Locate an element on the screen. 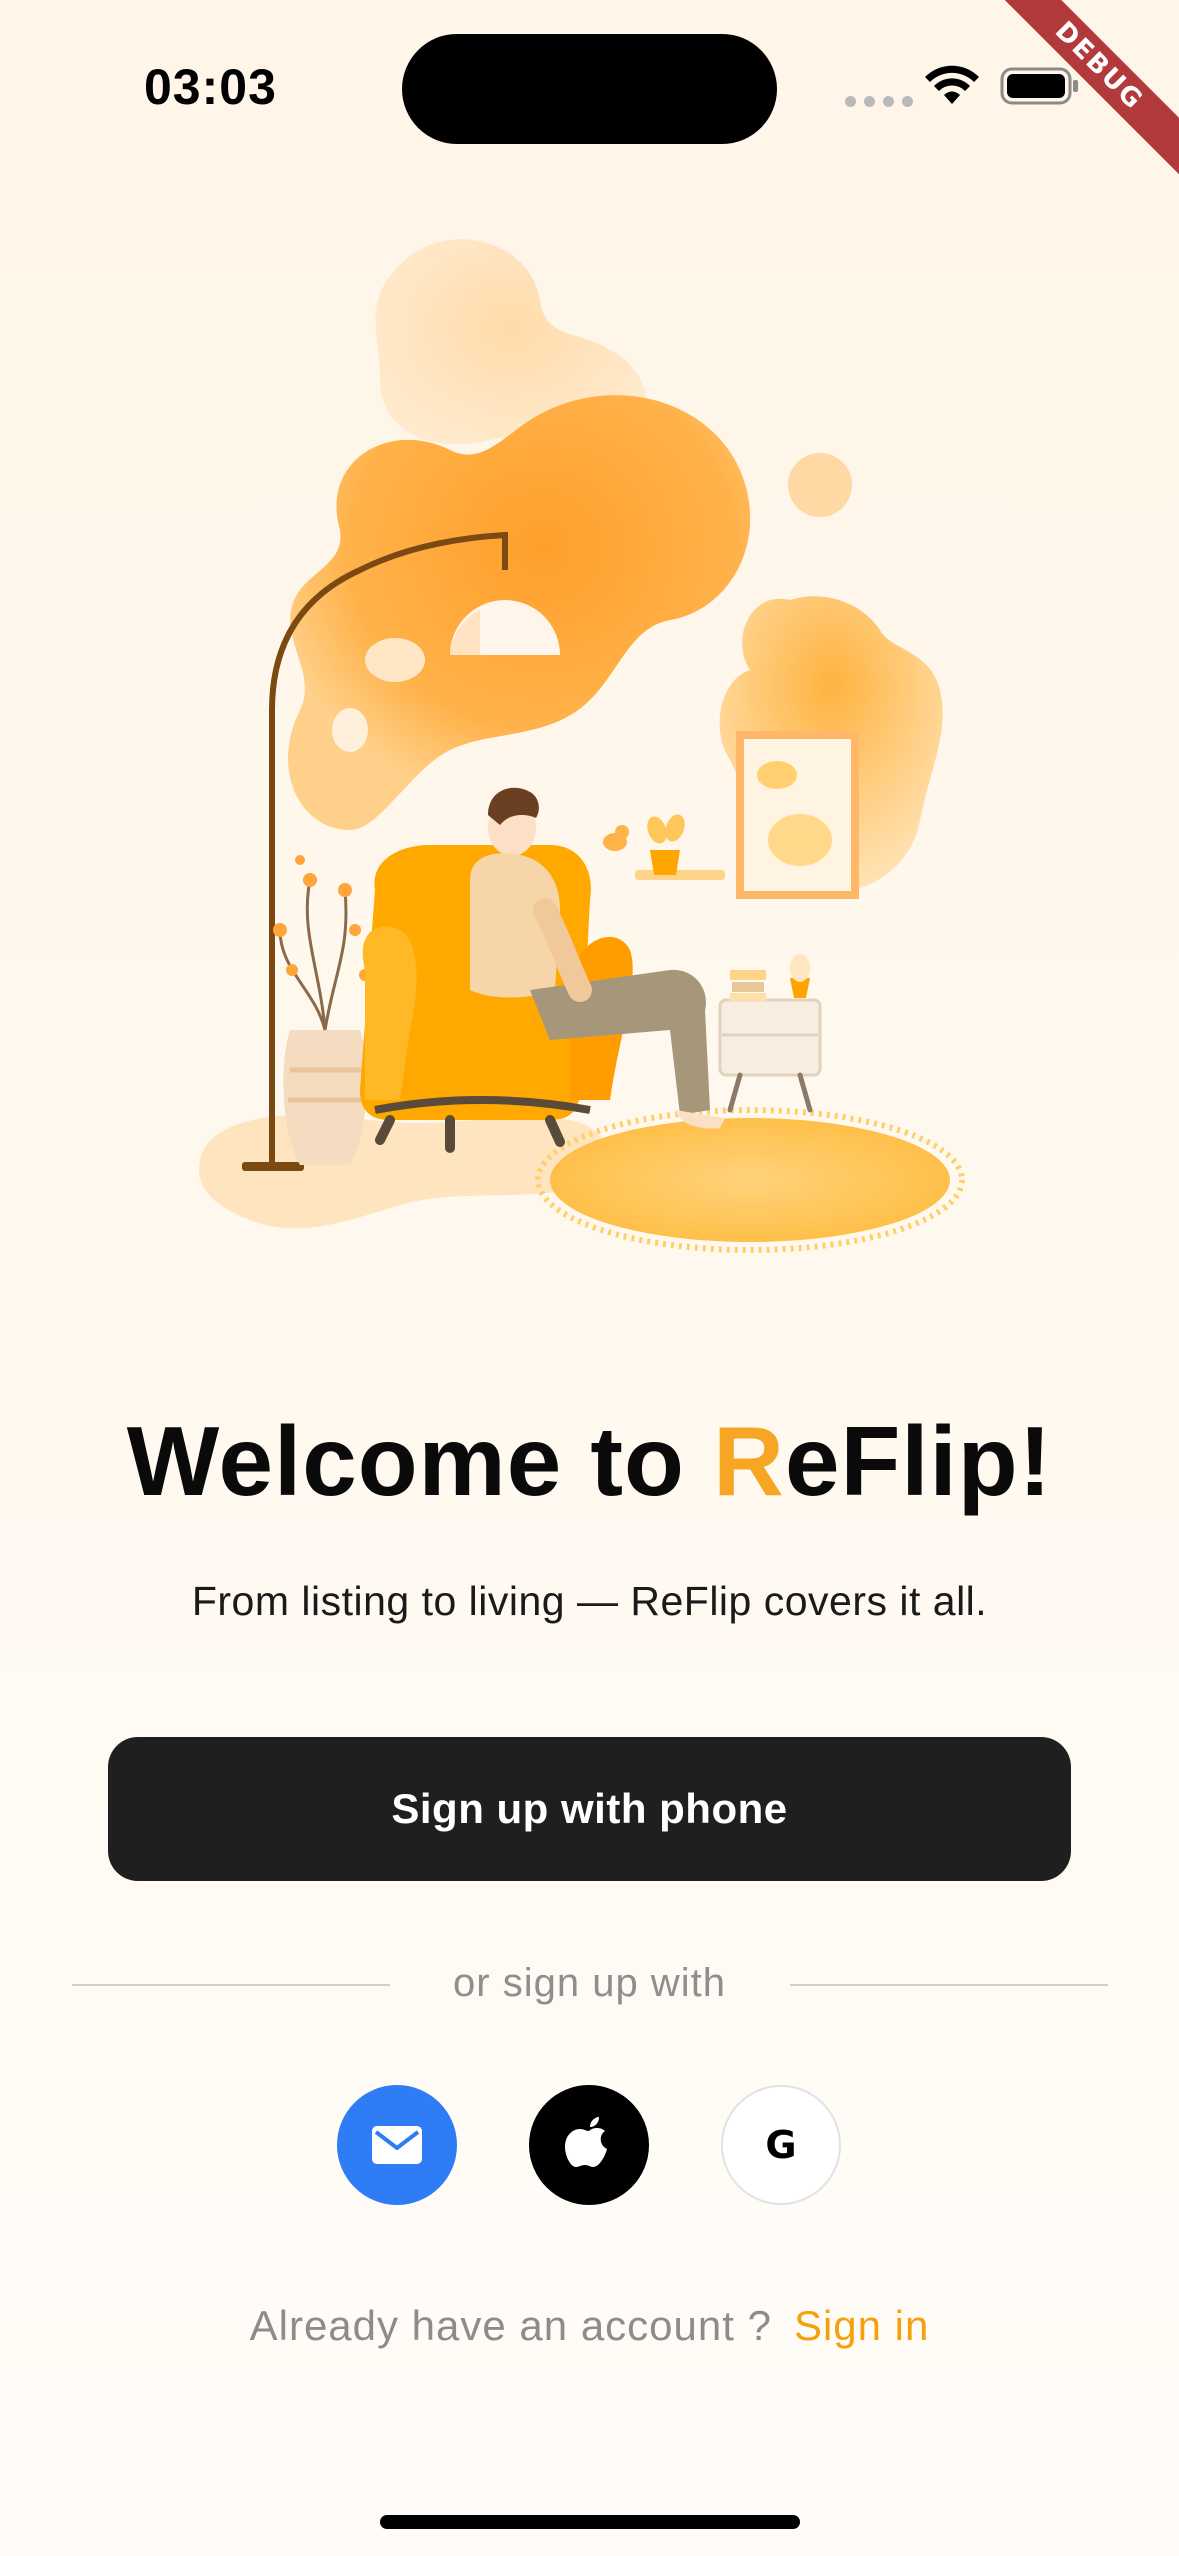 Image resolution: width=1179 pixels, height=2556 pixels. mail-icon is located at coordinates (397, 2145).